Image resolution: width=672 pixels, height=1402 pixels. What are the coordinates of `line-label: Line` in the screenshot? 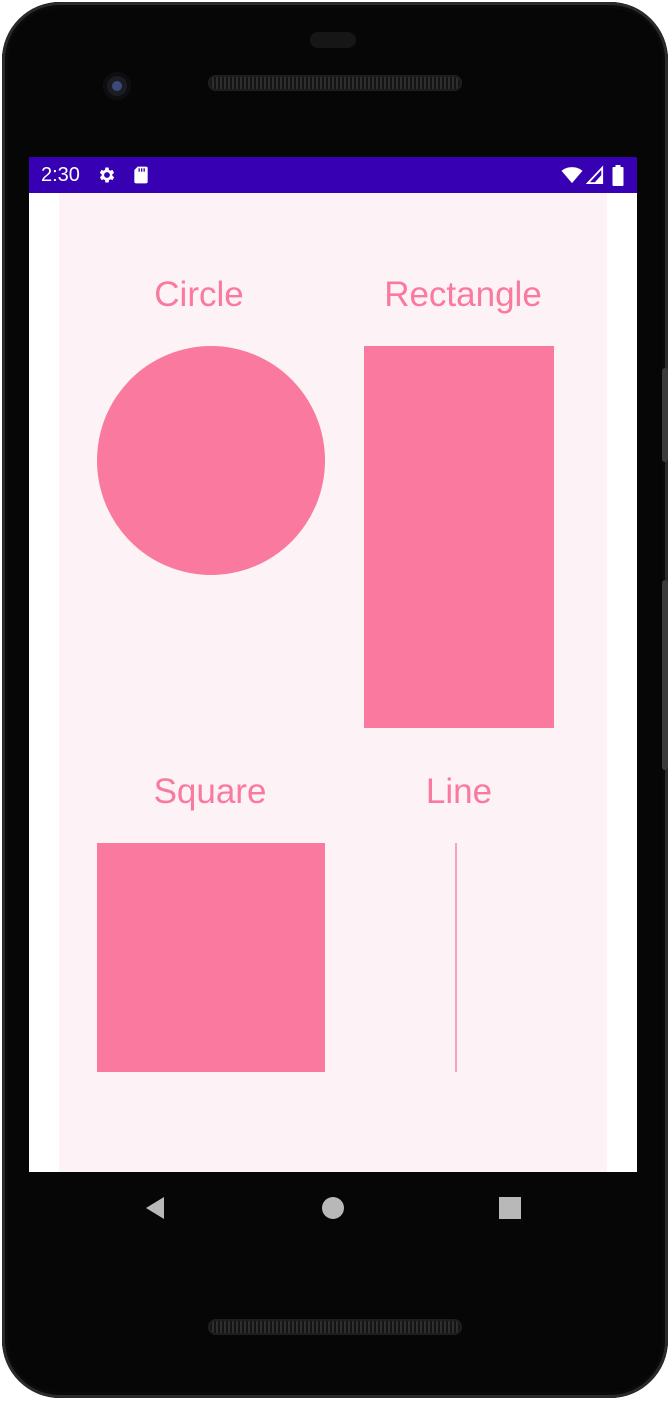 It's located at (459, 791).